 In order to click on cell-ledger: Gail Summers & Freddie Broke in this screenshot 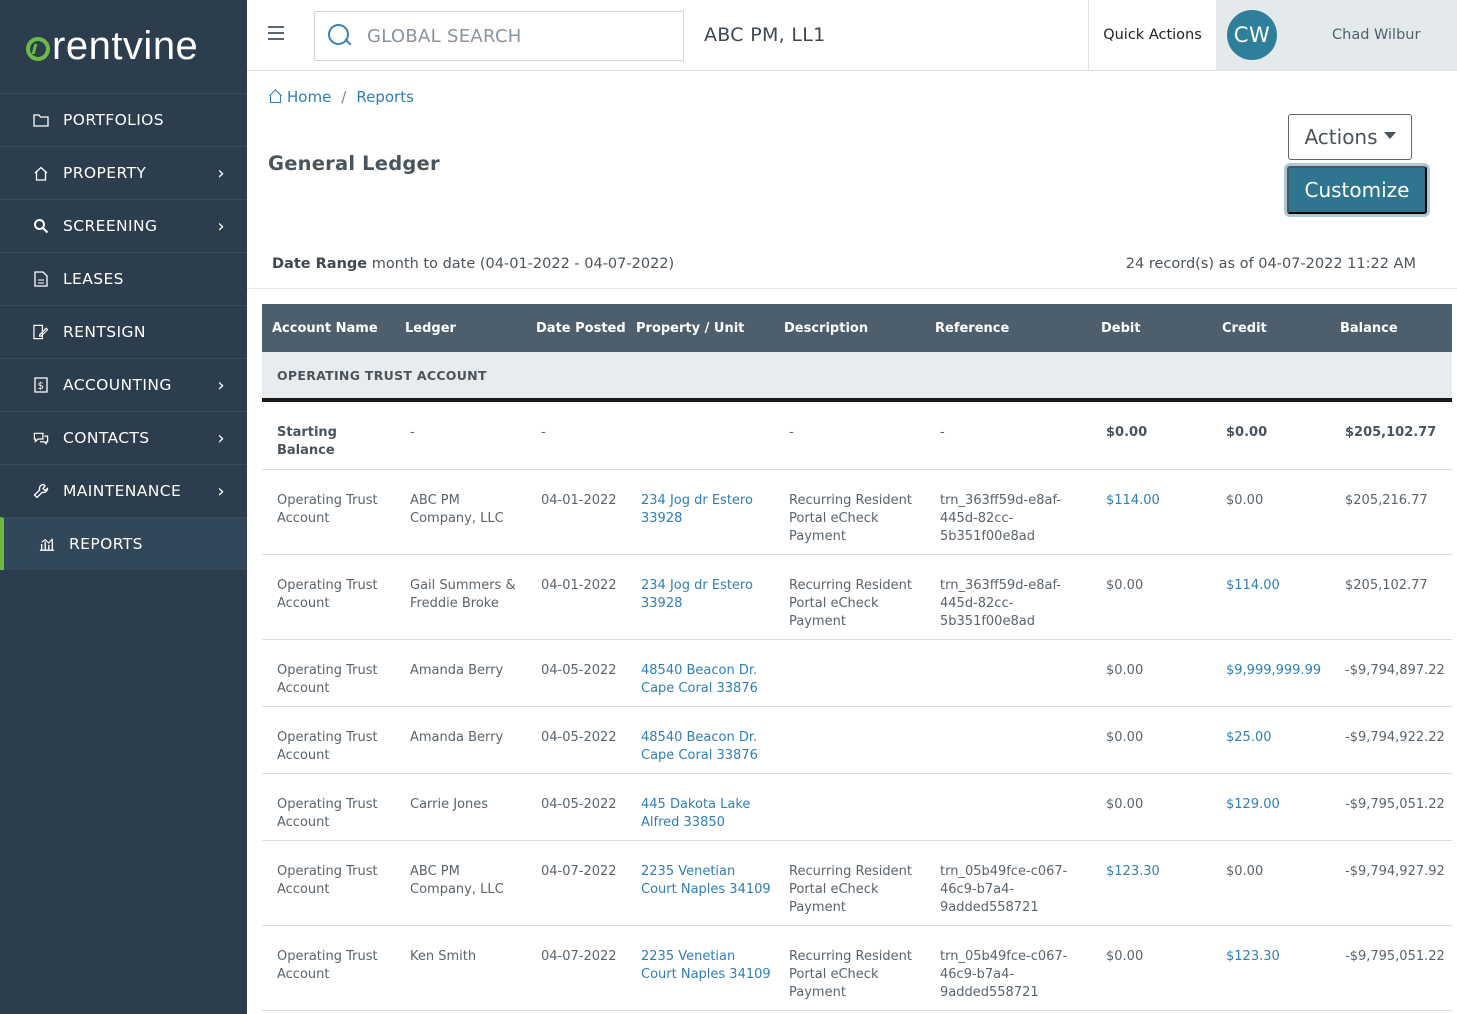, I will do `click(463, 594)`.